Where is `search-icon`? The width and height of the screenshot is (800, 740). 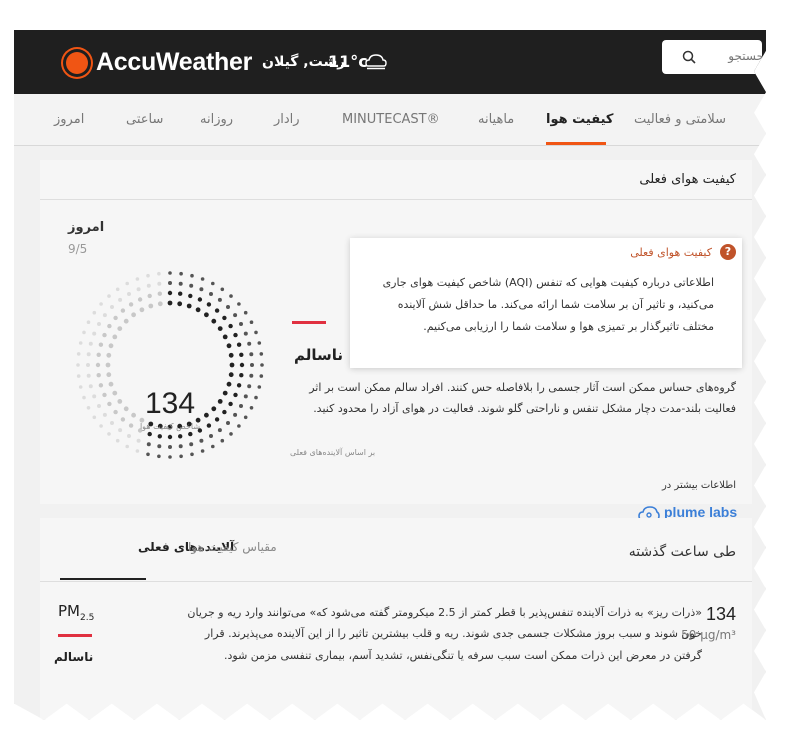 search-icon is located at coordinates (689, 57).